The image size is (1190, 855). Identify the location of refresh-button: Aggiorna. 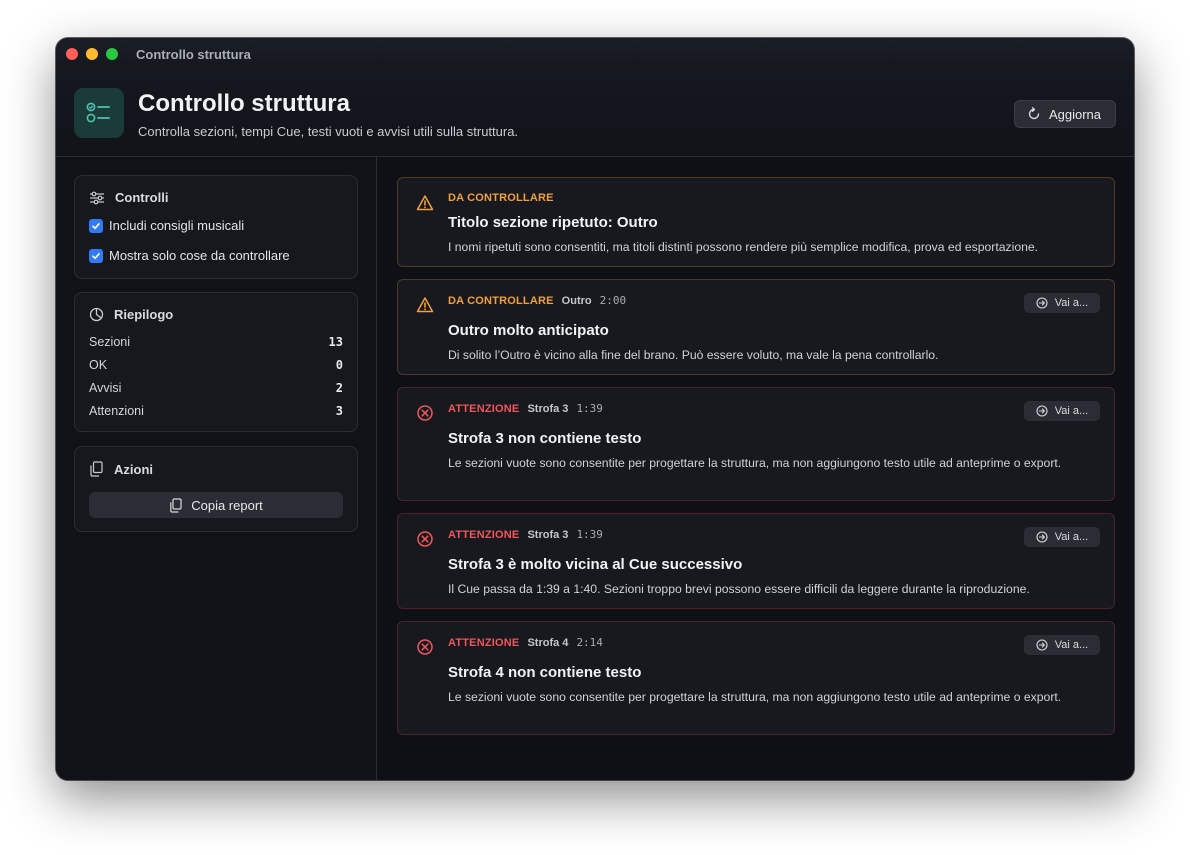
(1064, 114).